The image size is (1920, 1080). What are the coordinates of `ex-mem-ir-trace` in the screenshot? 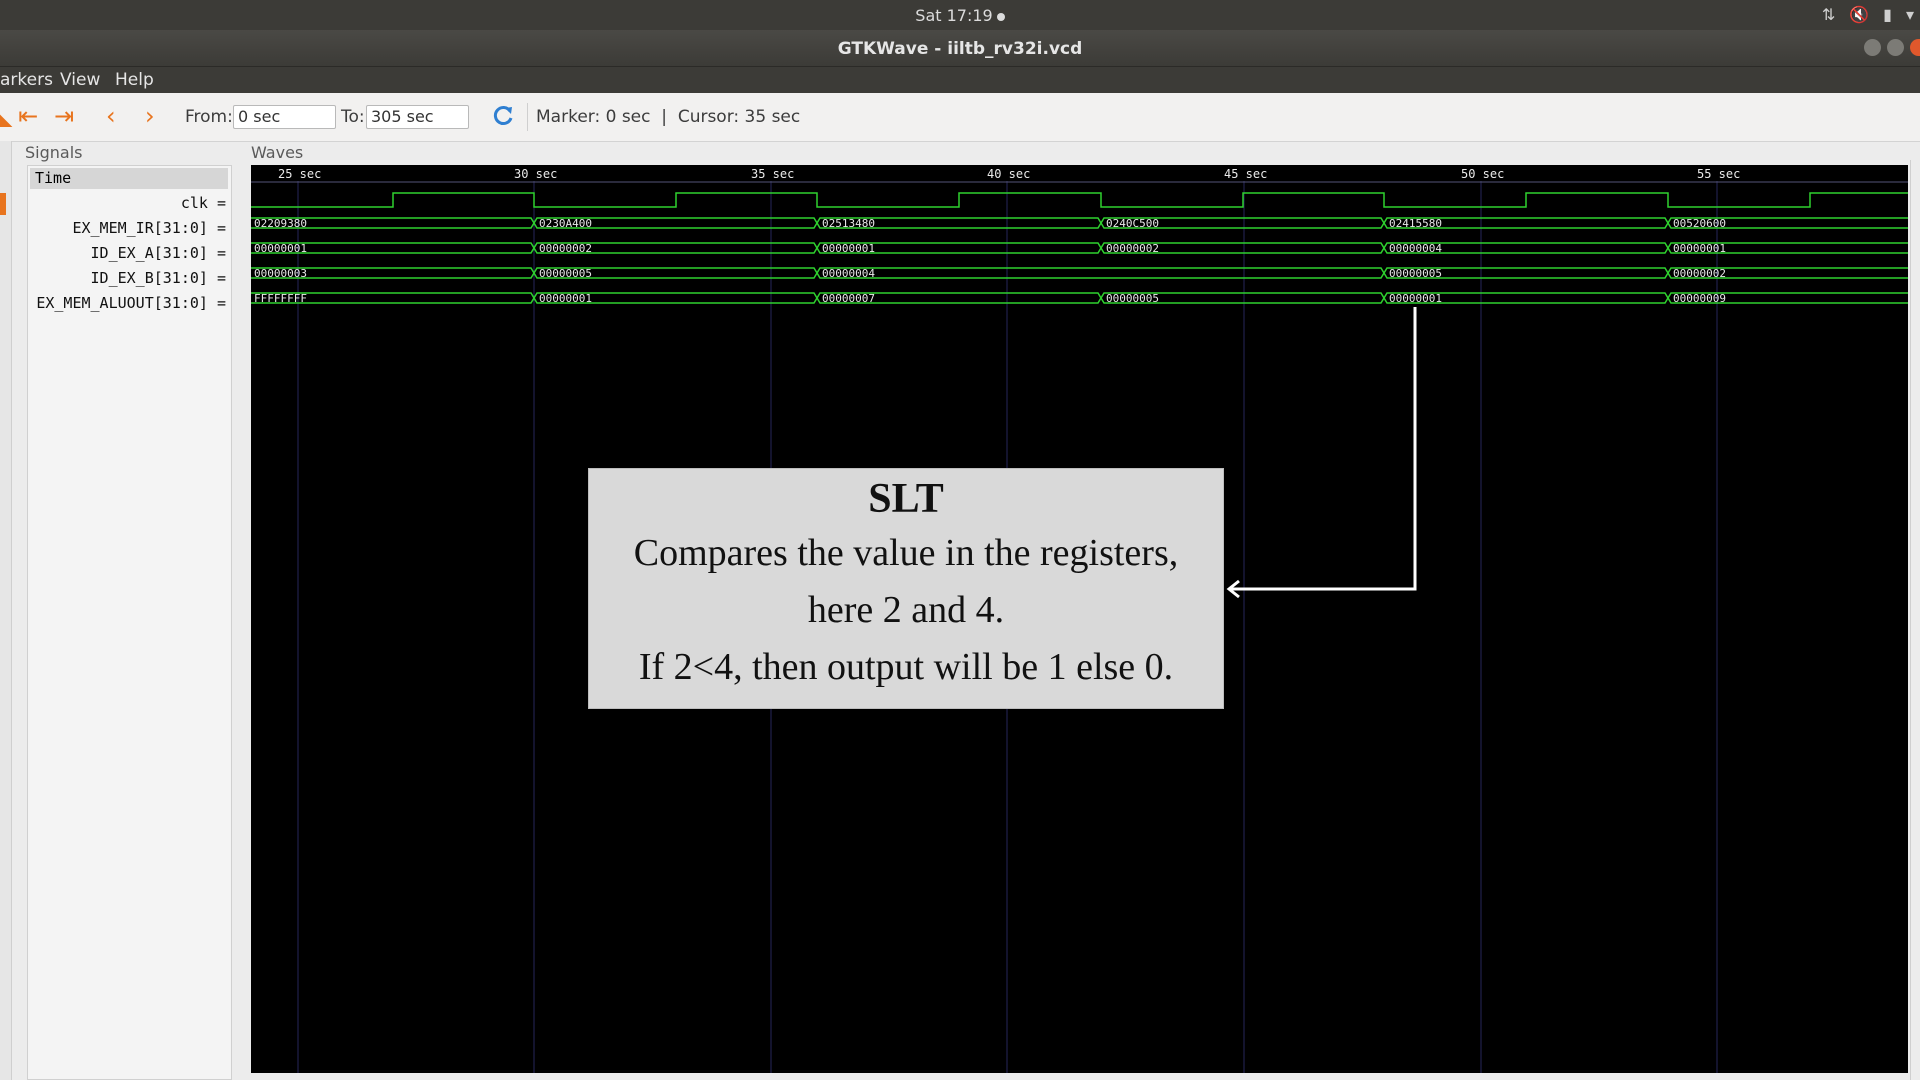 It's located at (1079, 223).